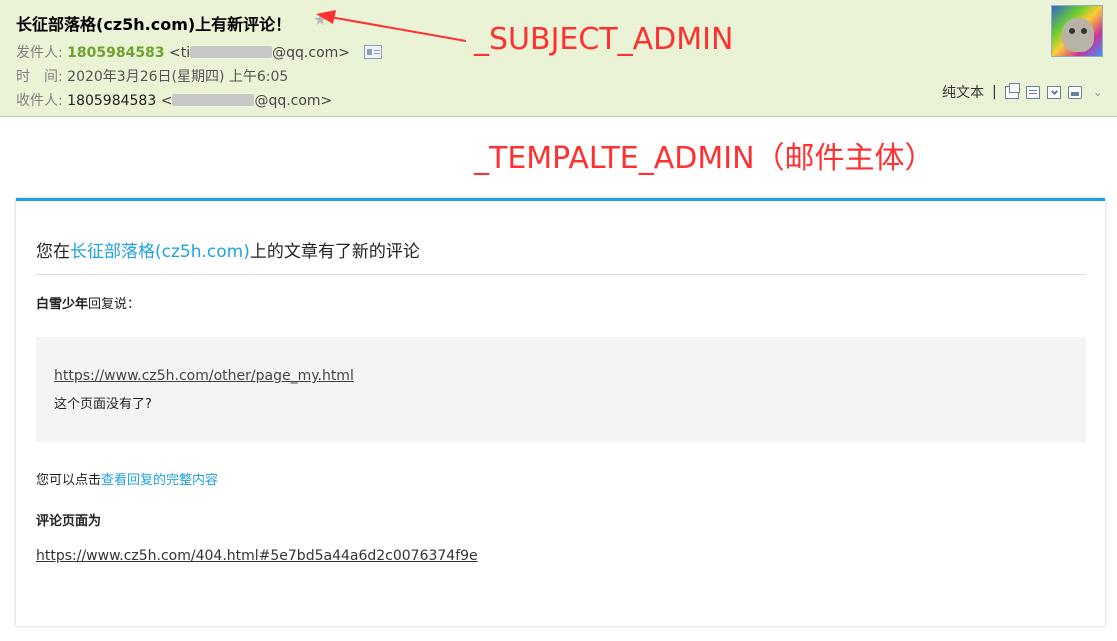  I want to click on sender-address-suffix: @qq.com>, so click(311, 53).